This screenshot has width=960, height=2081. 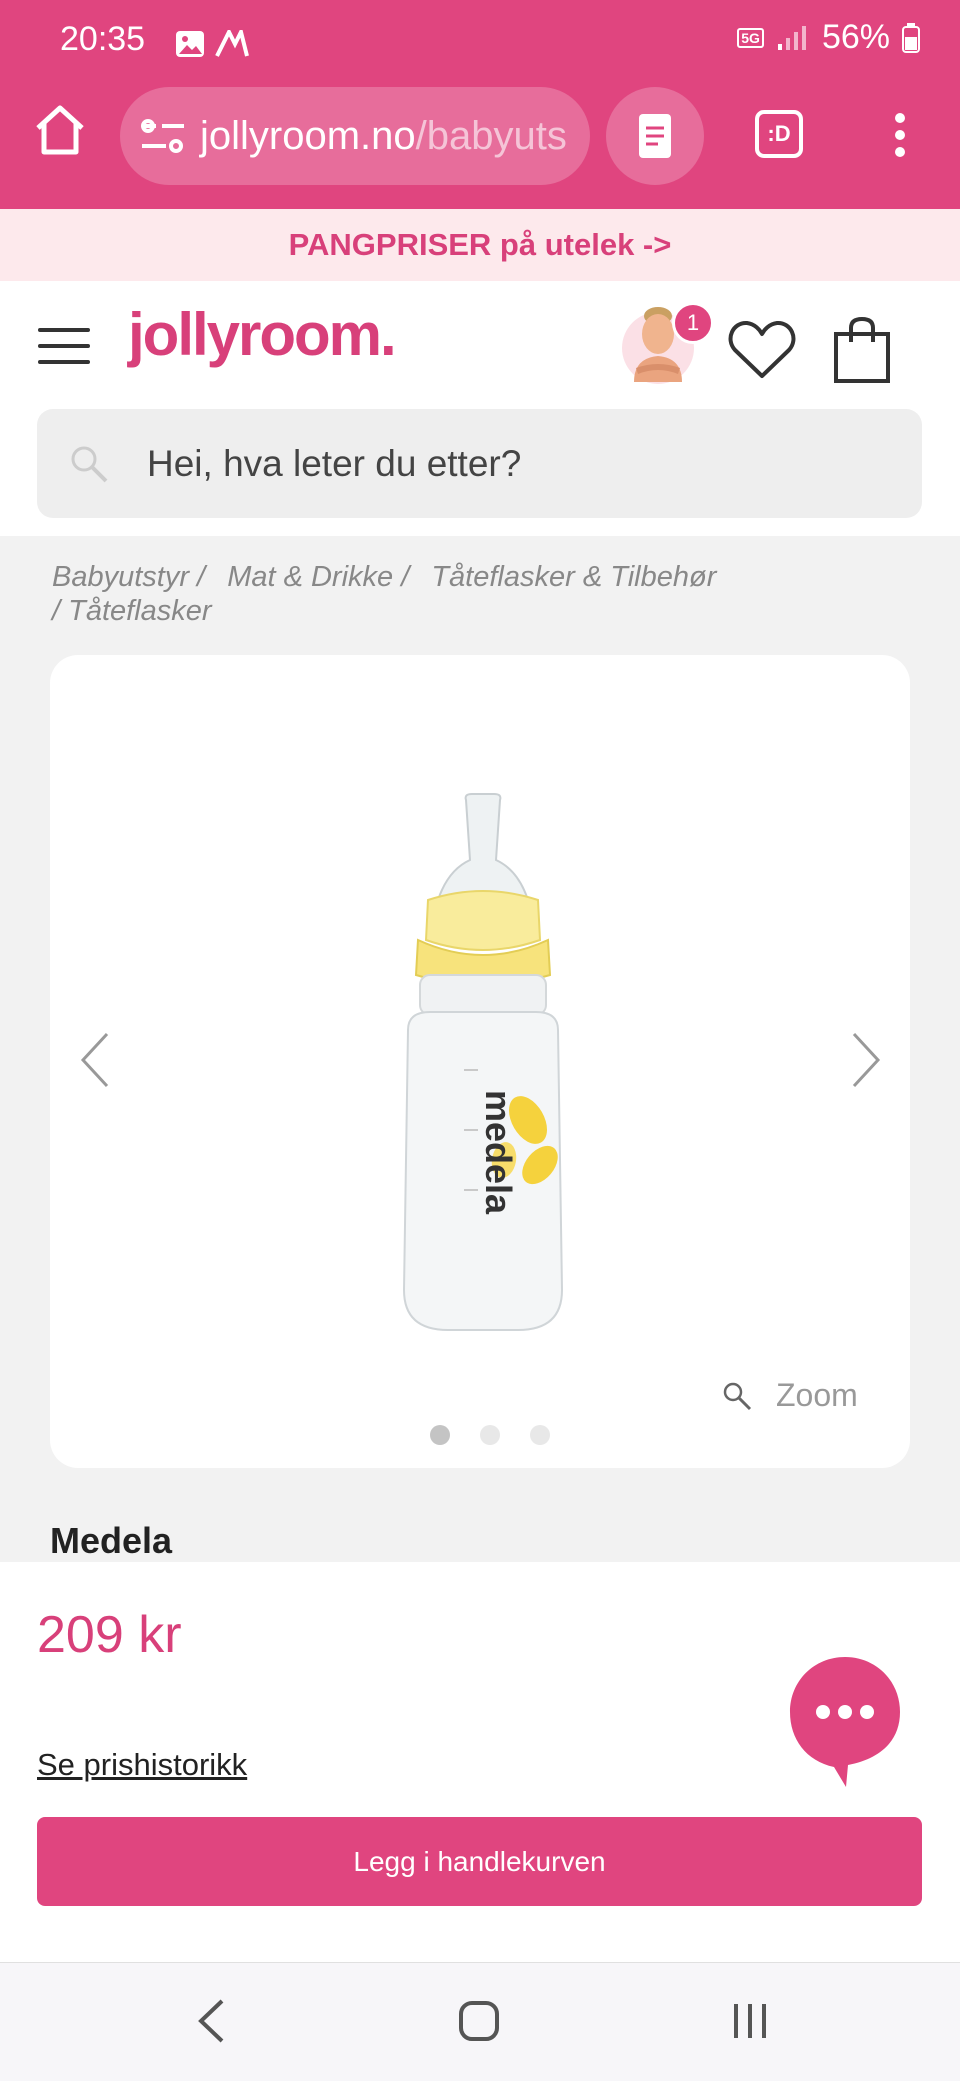 I want to click on gallery-notification-icon, so click(x=190, y=44).